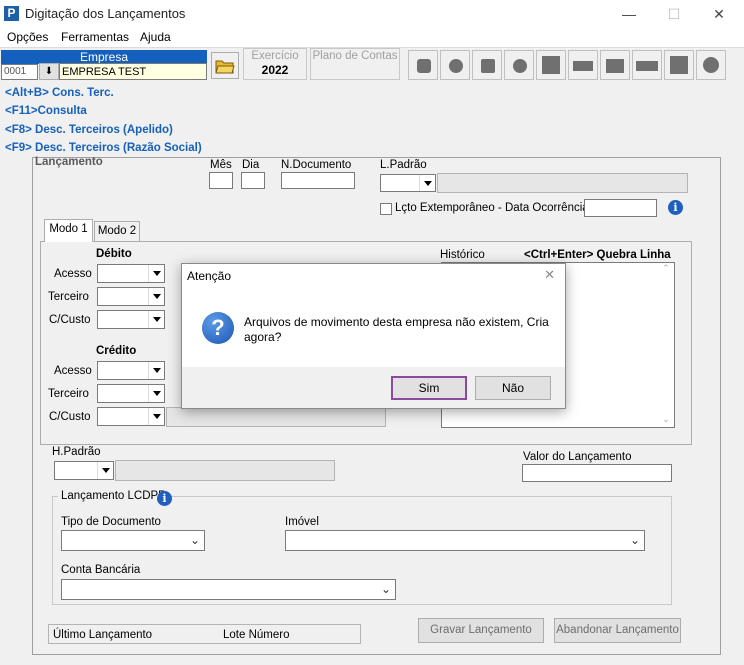 The image size is (744, 665). Describe the element at coordinates (276, 417) in the screenshot. I see `credito-ccusto-description` at that location.